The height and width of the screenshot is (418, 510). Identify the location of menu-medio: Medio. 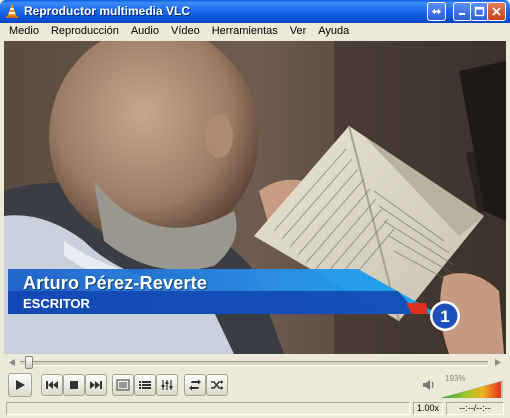
(24, 31).